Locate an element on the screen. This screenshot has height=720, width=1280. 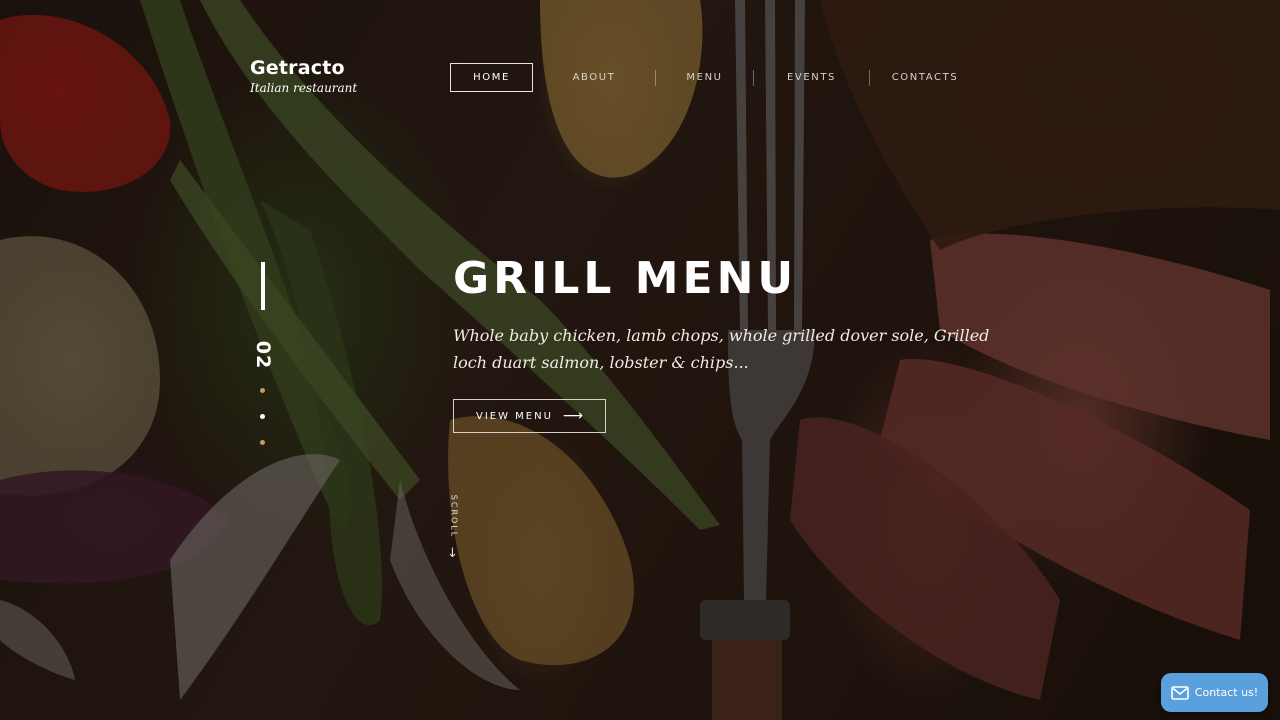
hero-title: GRILL MENU is located at coordinates (625, 278).